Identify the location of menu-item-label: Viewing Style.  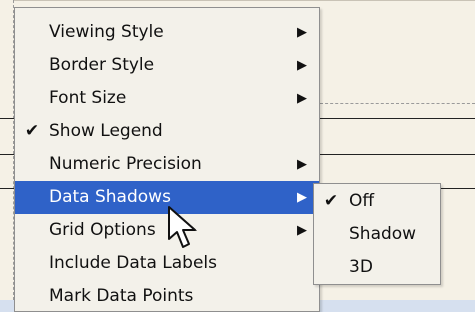
(106, 32).